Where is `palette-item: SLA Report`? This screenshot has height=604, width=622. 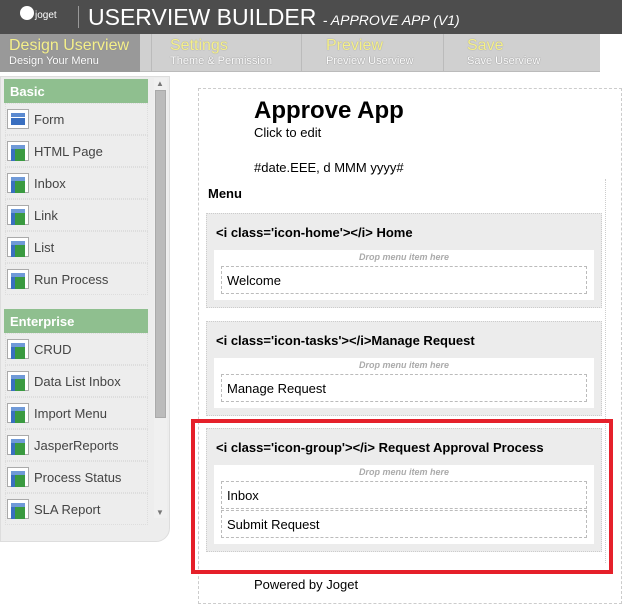
palette-item: SLA Report is located at coordinates (76, 509).